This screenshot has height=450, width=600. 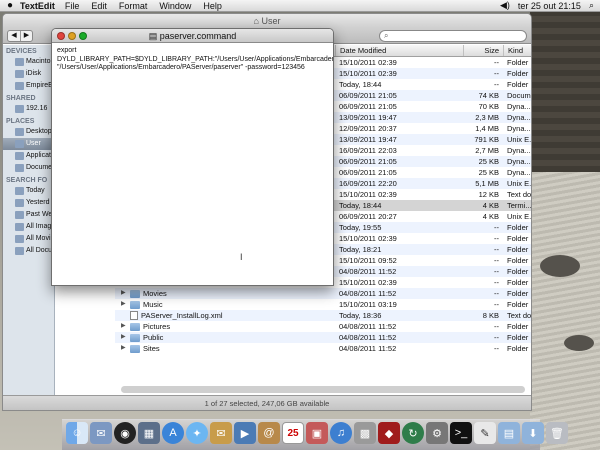 What do you see at coordinates (28, 156) in the screenshot?
I see `sidebar-item: Applicat` at bounding box center [28, 156].